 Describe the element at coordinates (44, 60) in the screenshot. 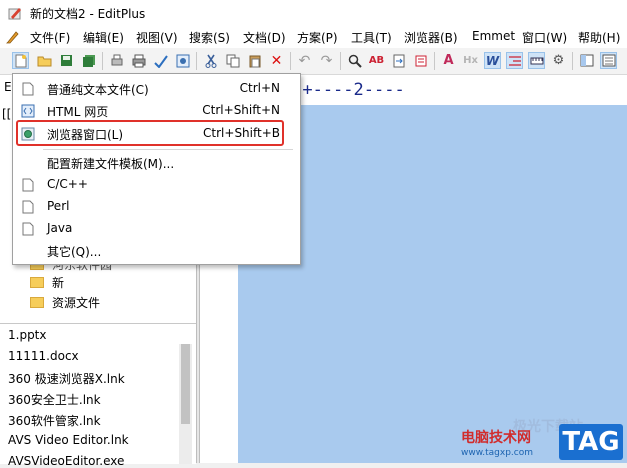

I see `open-folder-icon` at that location.